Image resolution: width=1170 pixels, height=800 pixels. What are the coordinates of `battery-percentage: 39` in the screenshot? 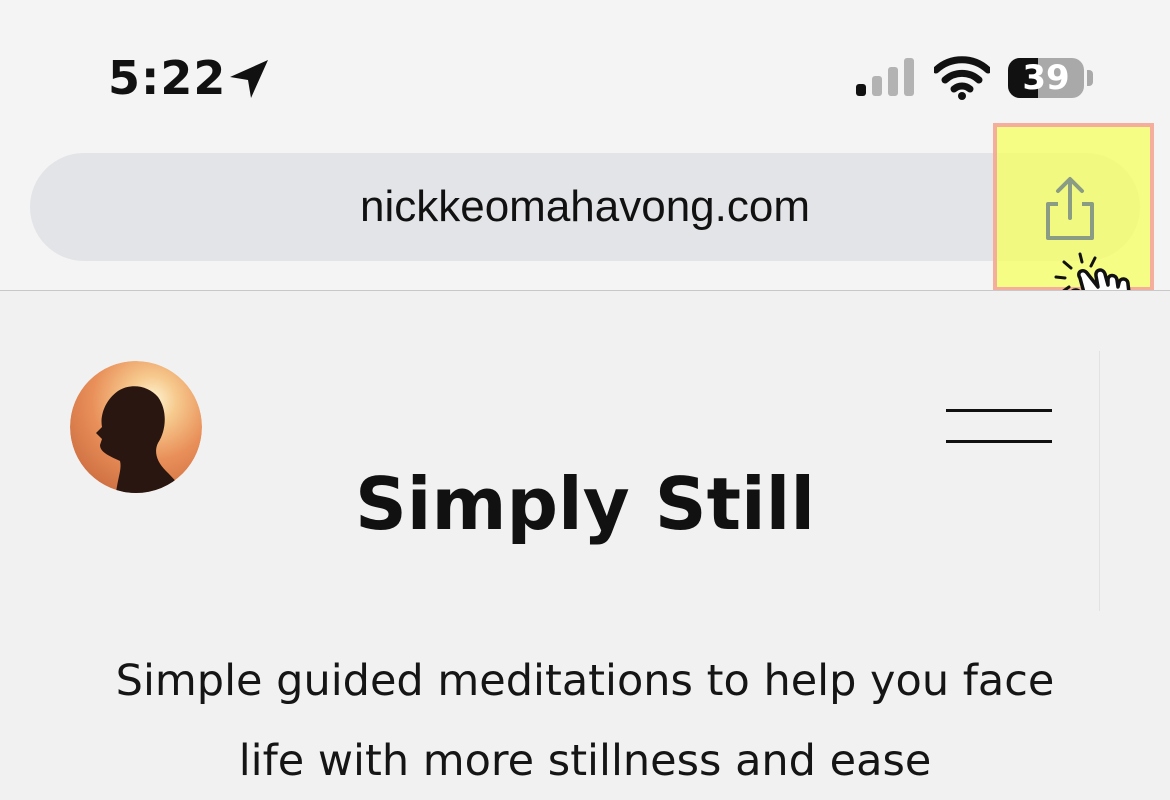 It's located at (1046, 78).